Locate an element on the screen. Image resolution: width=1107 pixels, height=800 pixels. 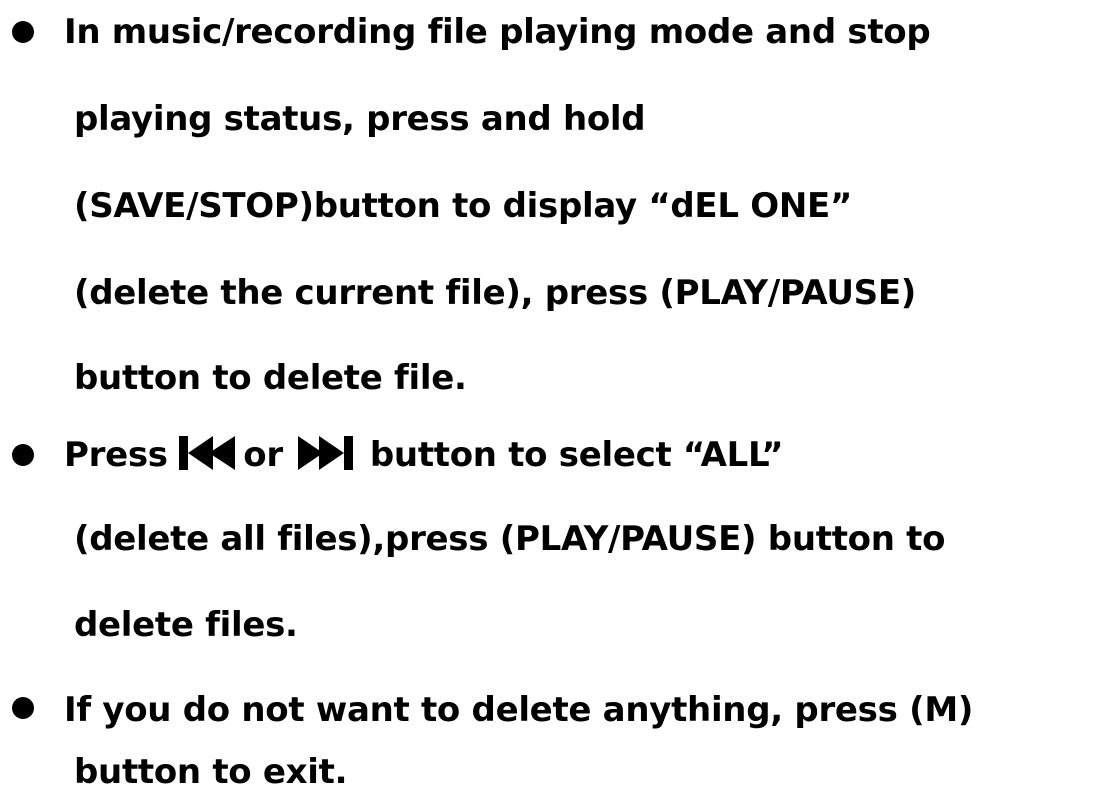
bullet-2-middle: or is located at coordinates (269, 455).